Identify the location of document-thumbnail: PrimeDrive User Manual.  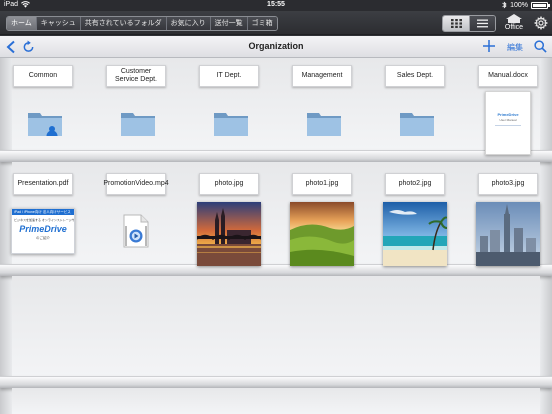
(508, 123).